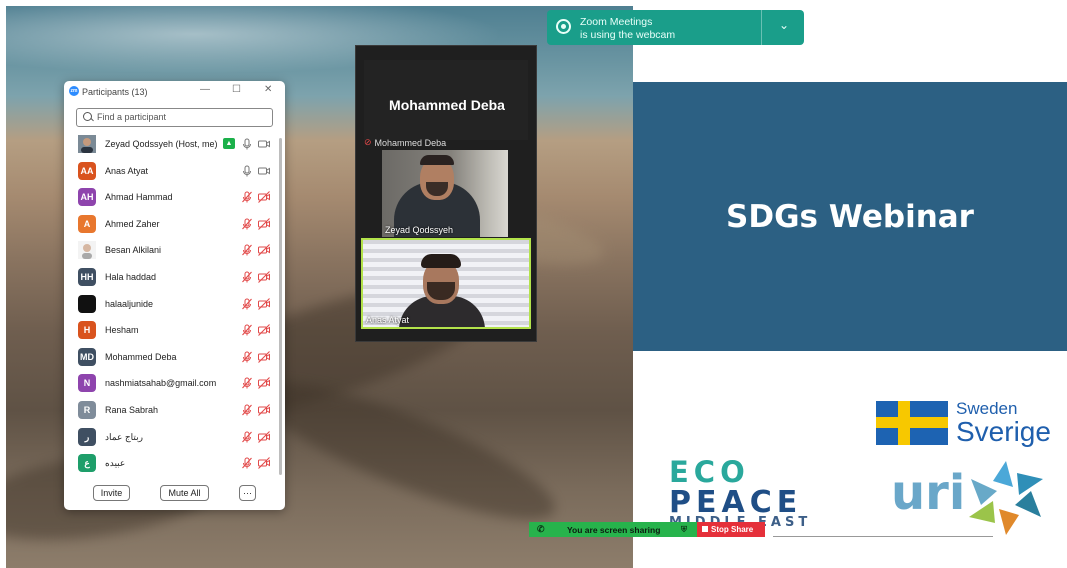  I want to click on participant-row: AH Ahmad Hammad, so click(171, 197).